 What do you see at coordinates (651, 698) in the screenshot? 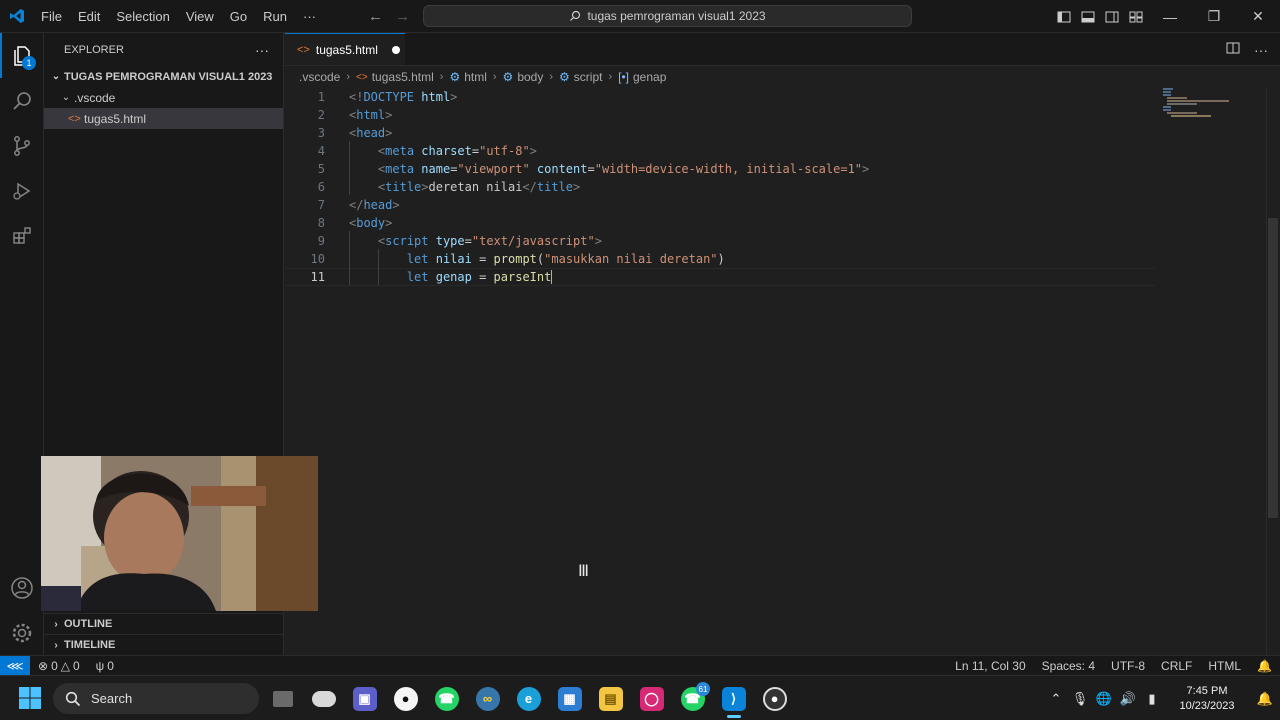
I see `instagram-icon: ◯` at bounding box center [651, 698].